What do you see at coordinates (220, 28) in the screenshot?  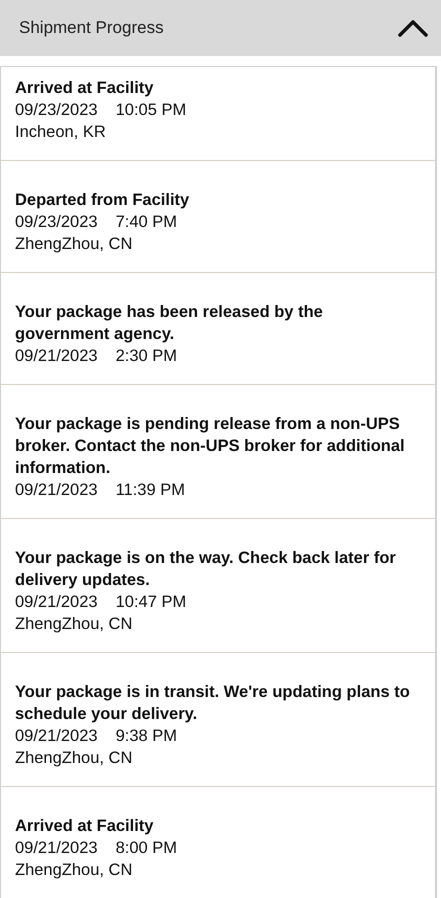 I see `section-header: Shipment Progress` at bounding box center [220, 28].